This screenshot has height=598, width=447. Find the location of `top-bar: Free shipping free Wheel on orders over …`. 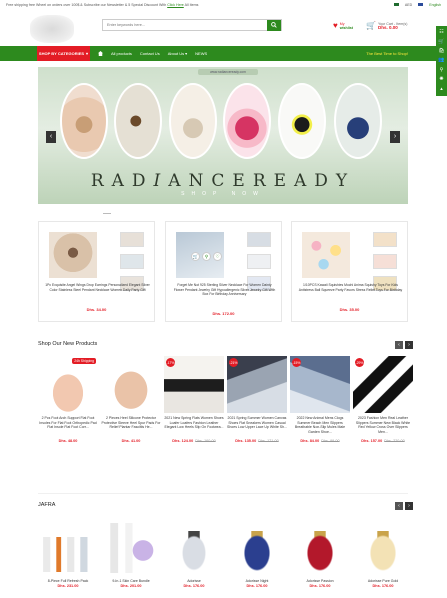

top-bar: Free shipping free Wheel on orders over … is located at coordinates (223, 4).